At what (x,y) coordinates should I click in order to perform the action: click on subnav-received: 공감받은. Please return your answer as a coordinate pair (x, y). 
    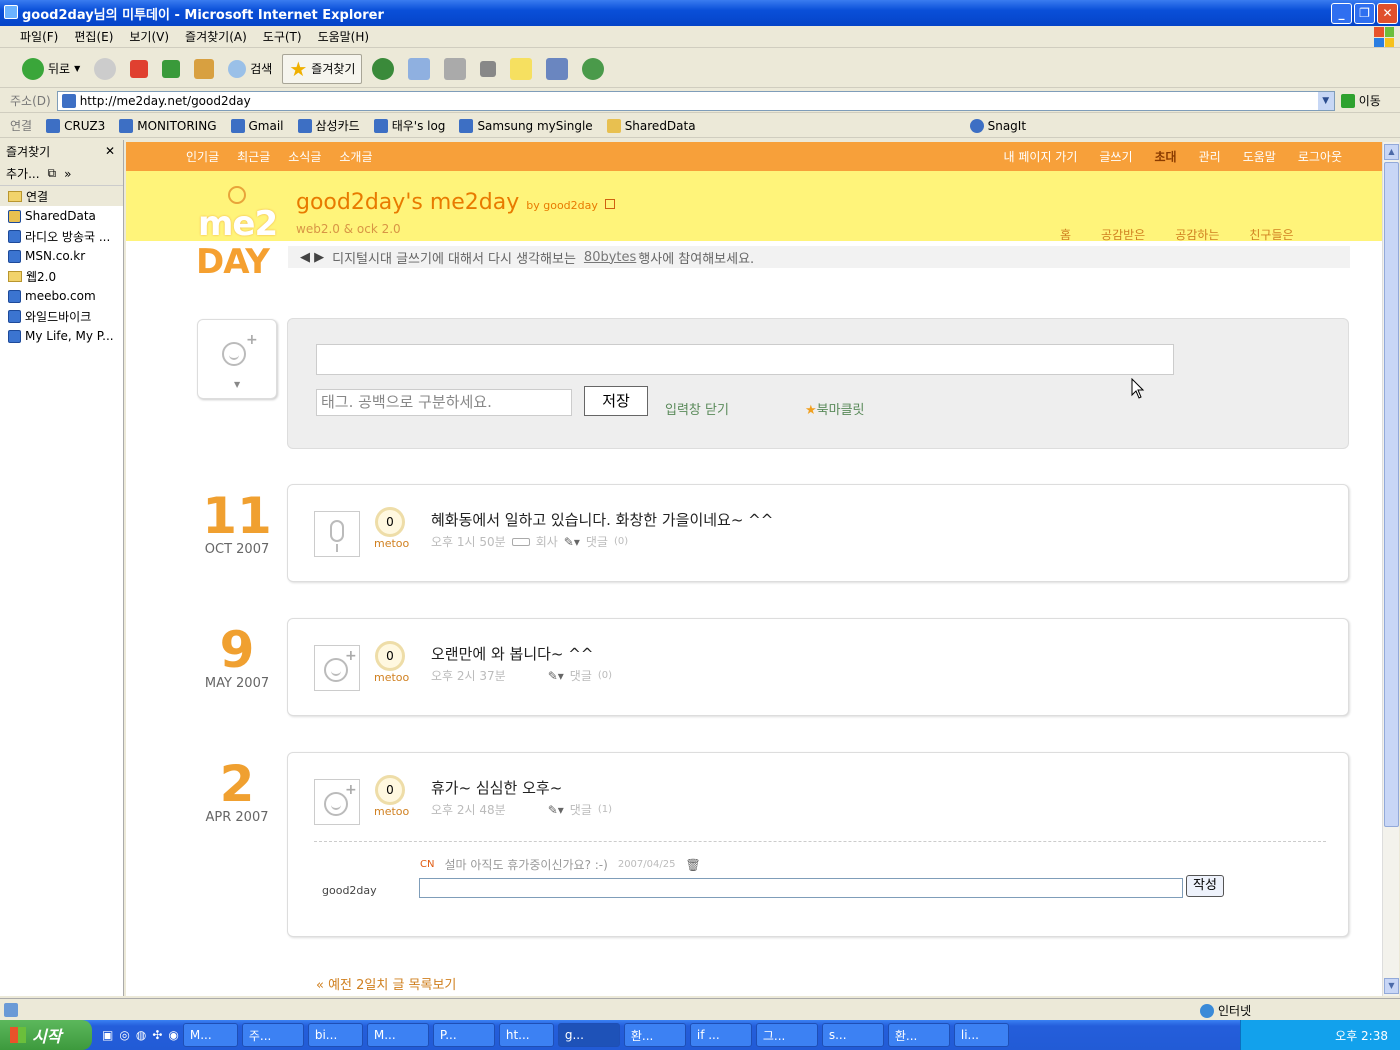
    Looking at the image, I should click on (1123, 234).